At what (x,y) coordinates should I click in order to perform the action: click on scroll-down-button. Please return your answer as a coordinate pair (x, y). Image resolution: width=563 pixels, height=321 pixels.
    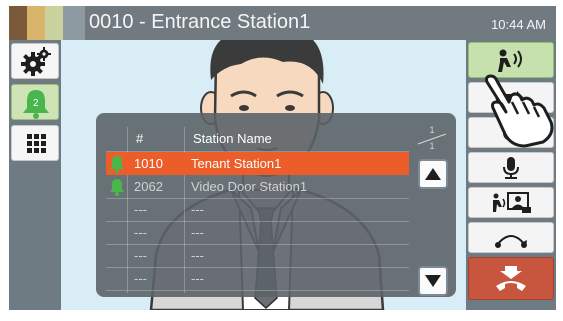
    Looking at the image, I should click on (433, 281).